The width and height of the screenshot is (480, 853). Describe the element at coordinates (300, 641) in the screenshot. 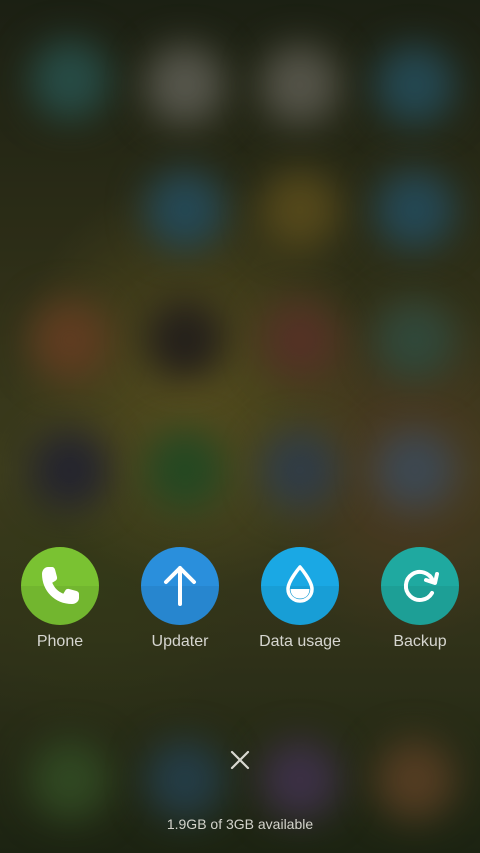

I see `shortcut-label: Data usage` at that location.